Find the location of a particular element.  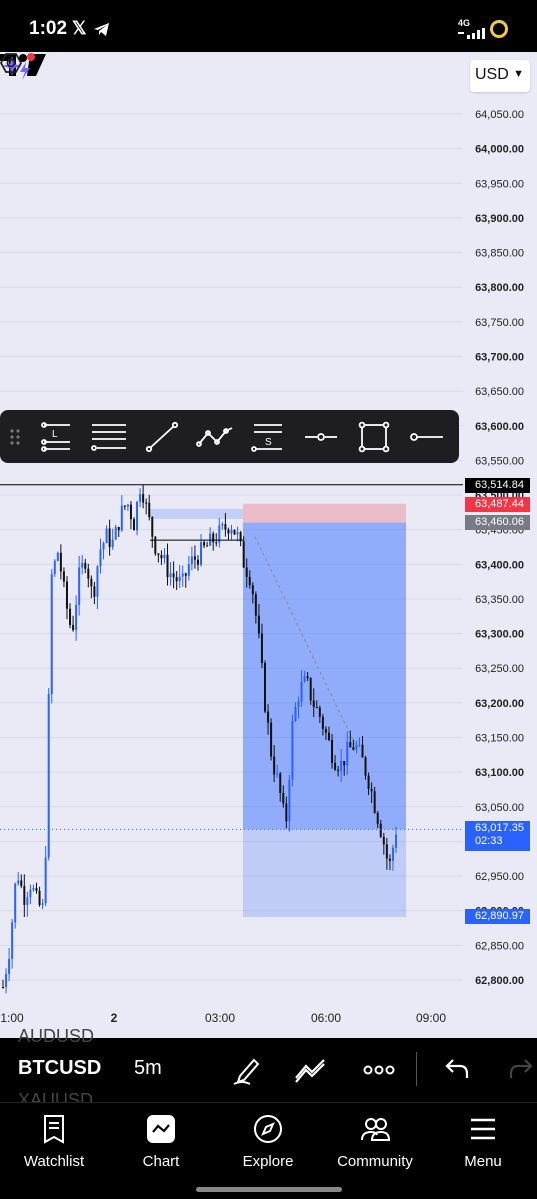

price-axis-label: 62,800.00 is located at coordinates (499, 981).